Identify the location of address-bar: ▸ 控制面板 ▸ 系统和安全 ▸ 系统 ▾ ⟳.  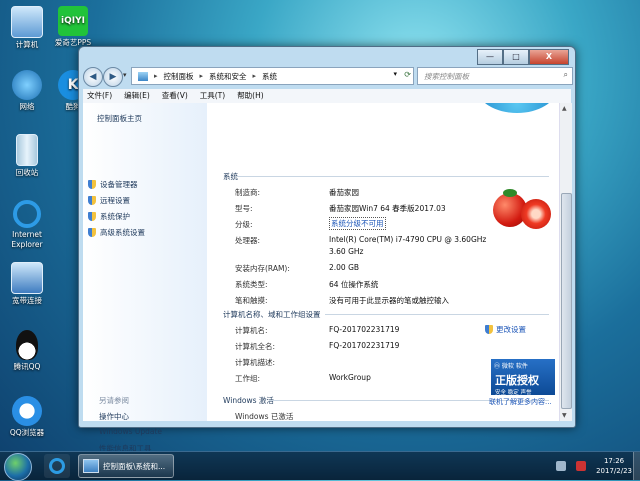
(272, 76).